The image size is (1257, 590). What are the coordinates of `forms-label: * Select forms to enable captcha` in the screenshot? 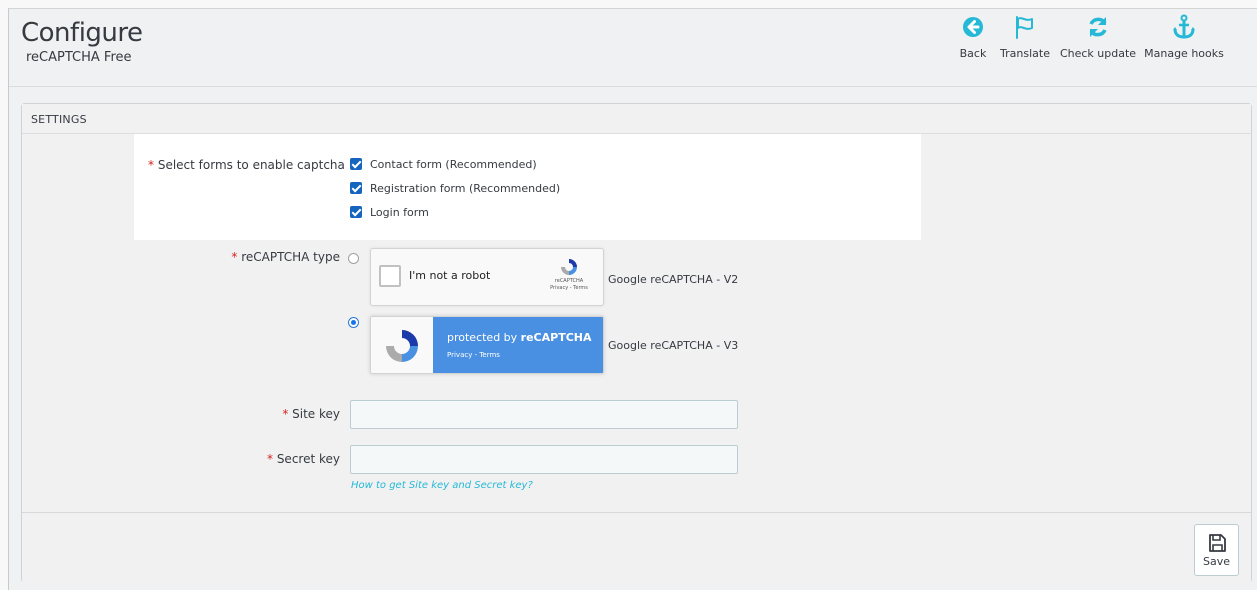 It's located at (246, 165).